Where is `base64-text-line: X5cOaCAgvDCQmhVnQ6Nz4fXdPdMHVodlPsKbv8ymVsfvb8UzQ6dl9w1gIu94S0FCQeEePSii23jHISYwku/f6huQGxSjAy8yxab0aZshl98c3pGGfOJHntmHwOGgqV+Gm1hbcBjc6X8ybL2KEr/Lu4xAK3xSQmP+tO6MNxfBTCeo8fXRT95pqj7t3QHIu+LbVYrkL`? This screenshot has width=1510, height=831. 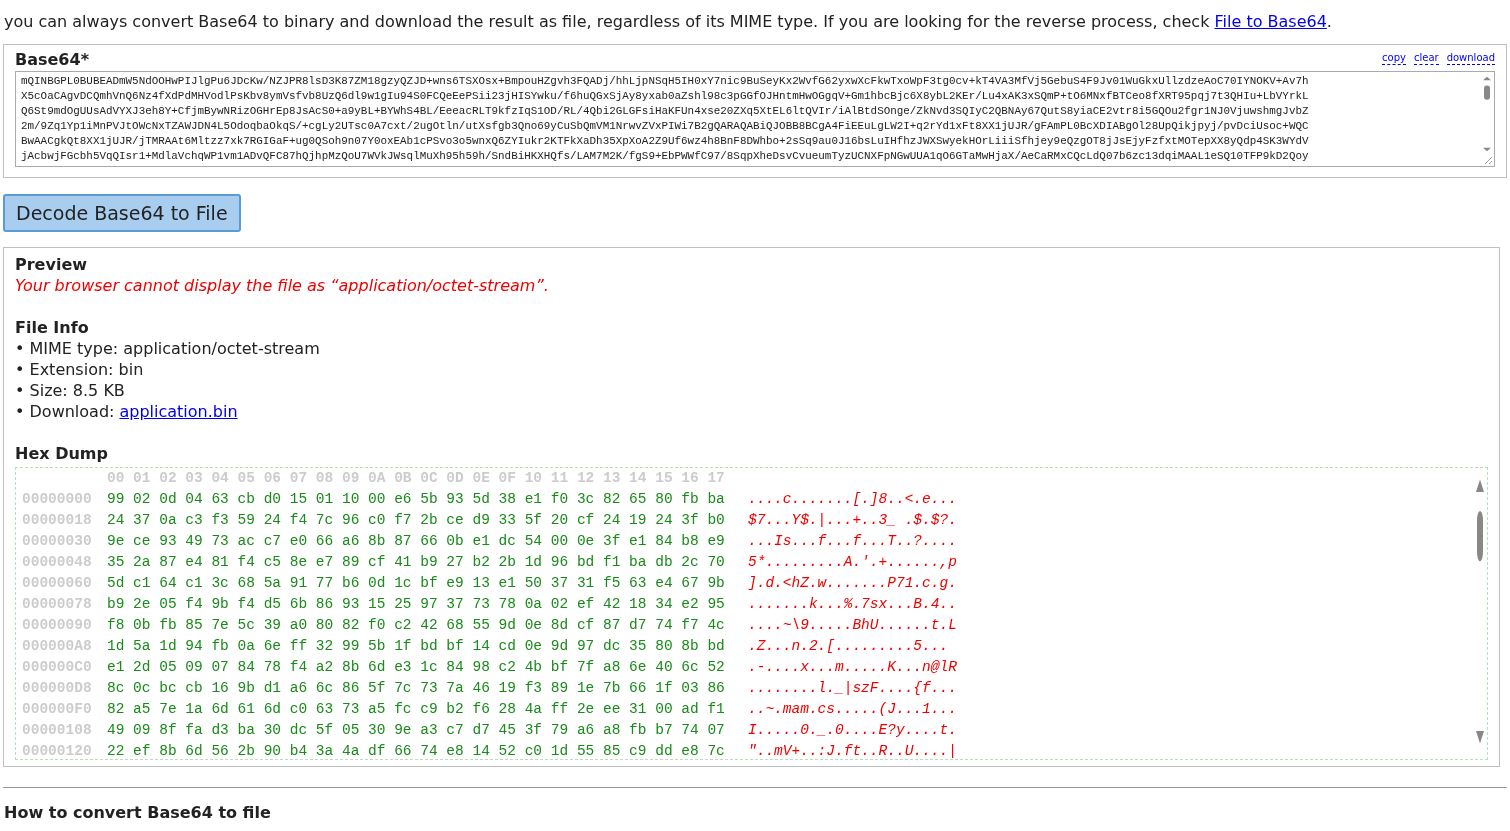
base64-text-line: X5cOaCAgvDCQmhVnQ6Nz4fXdPdMHVodlPsKbv8ymVsfvb8UzQ6dl9w1gIu94S0FCQeEePSii23jHISYwku/f6huQGxSjAy8yxab0aZshl98c3pGGfOJHntmHwOGgqV+Gm1hbcBjc6X8ybL2KEr/Lu4xAK3xSQmP+tO6MNxfBTCeo8fXRT95pqj7t3QHIu+LbVYrkL is located at coordinates (665, 96).